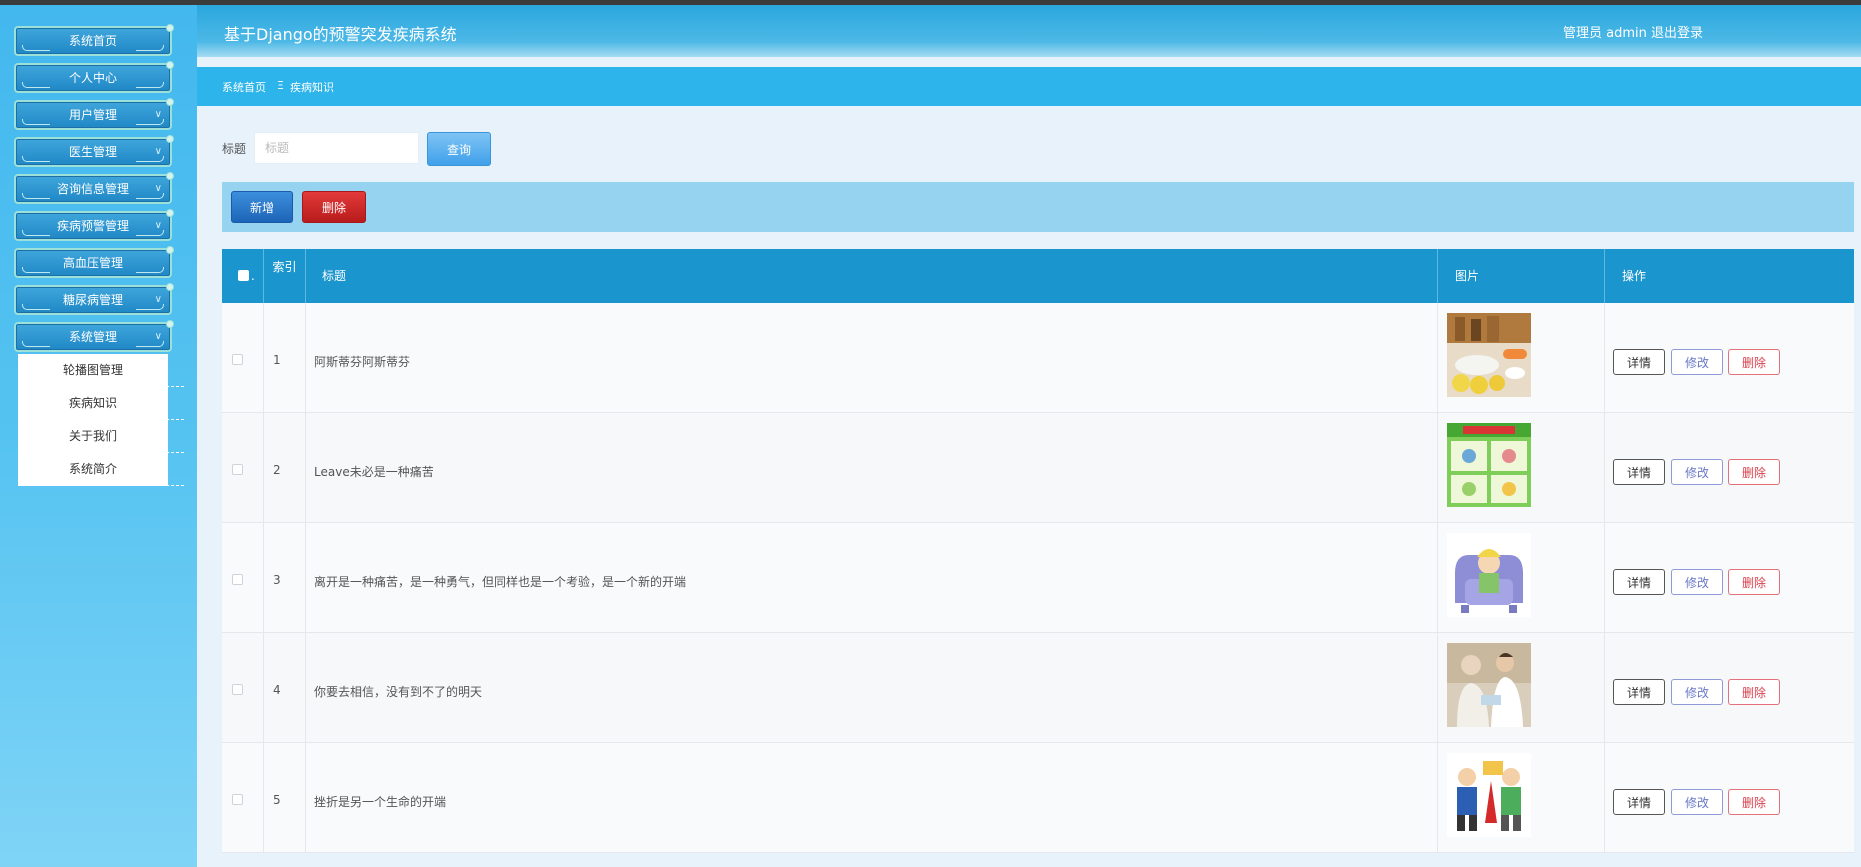 Image resolution: width=1861 pixels, height=867 pixels. Describe the element at coordinates (262, 207) in the screenshot. I see `add-button: 新增` at that location.